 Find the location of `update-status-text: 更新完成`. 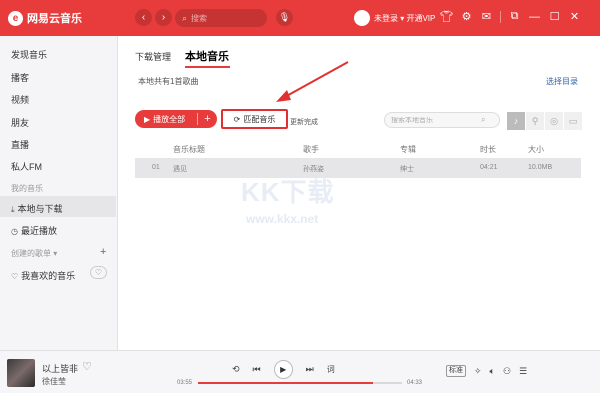

update-status-text: 更新完成 is located at coordinates (304, 122).